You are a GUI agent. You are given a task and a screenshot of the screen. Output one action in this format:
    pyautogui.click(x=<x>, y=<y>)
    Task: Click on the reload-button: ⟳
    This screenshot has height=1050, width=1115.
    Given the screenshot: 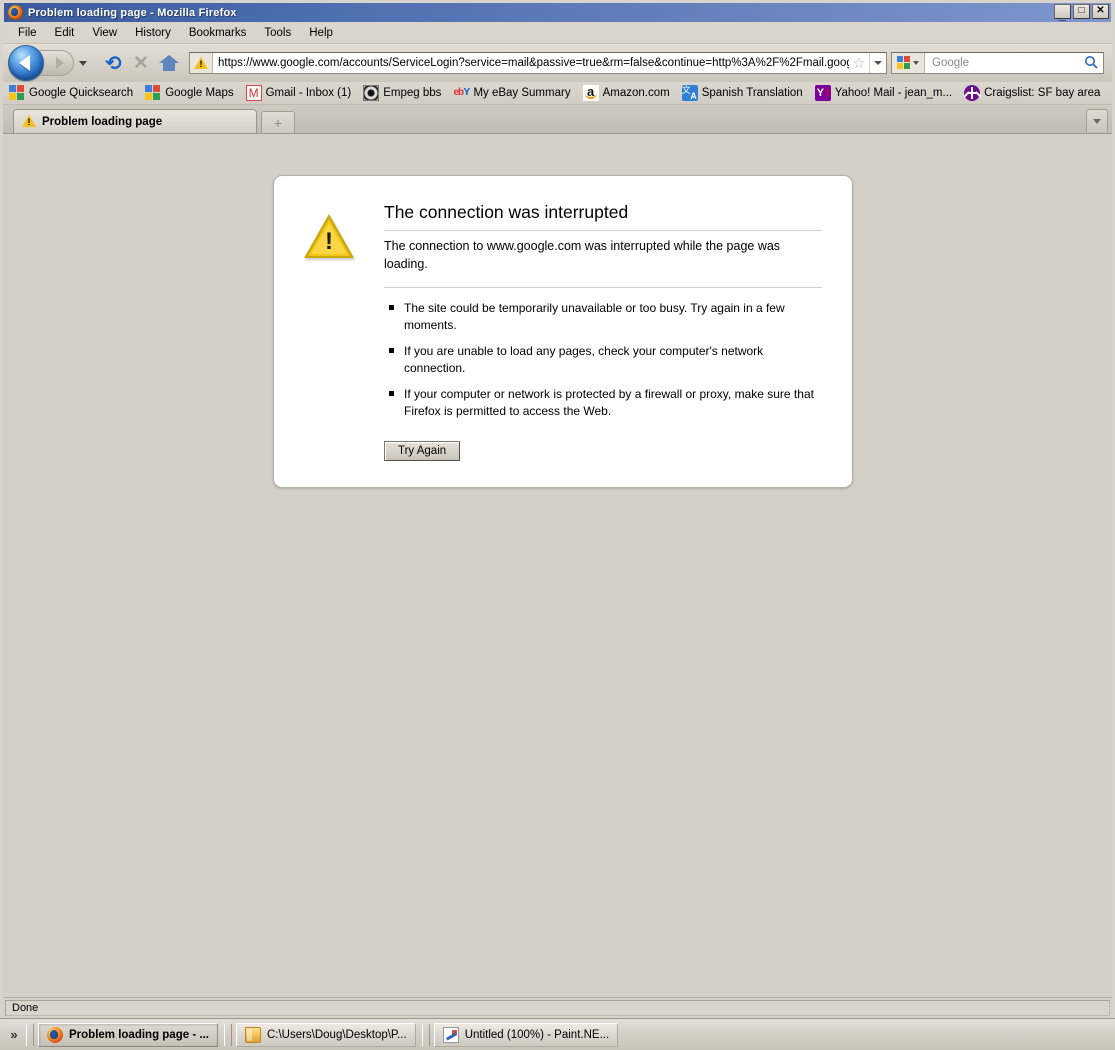 What is the action you would take?
    pyautogui.click(x=113, y=63)
    